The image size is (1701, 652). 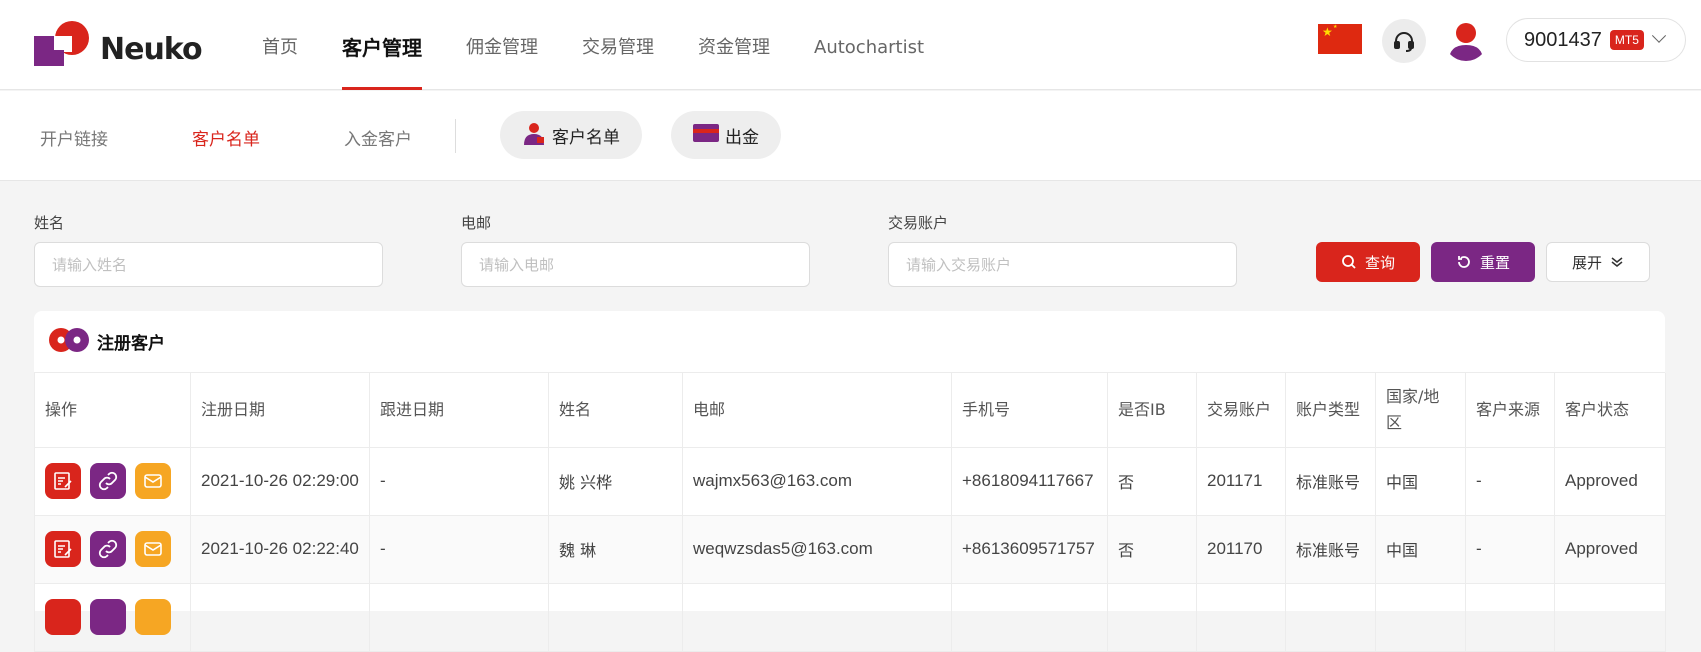 I want to click on email-cell: wajmx563@163.com, so click(x=817, y=481).